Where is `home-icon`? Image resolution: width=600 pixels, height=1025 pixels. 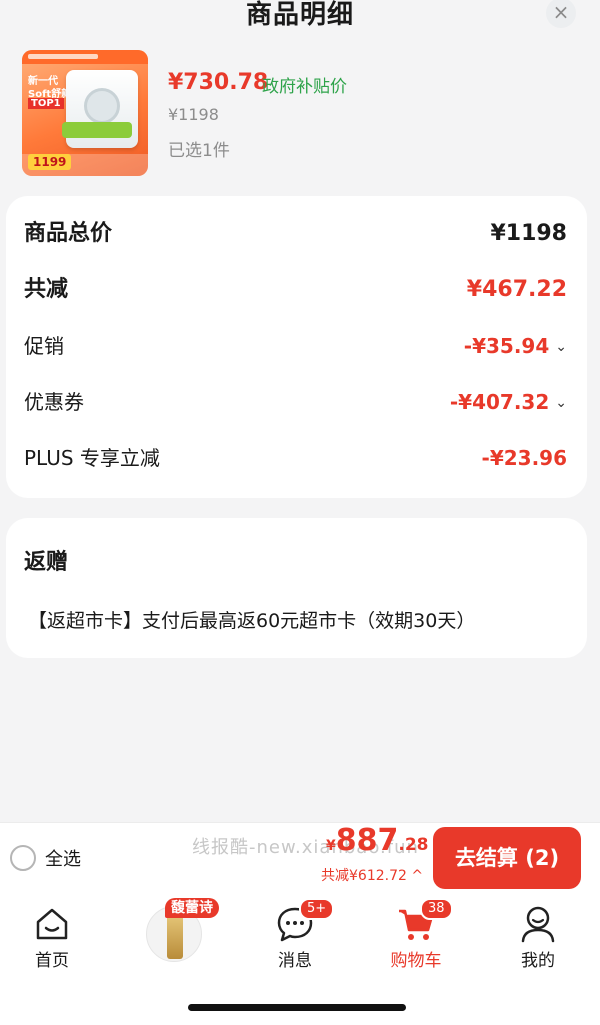 home-icon is located at coordinates (52, 924).